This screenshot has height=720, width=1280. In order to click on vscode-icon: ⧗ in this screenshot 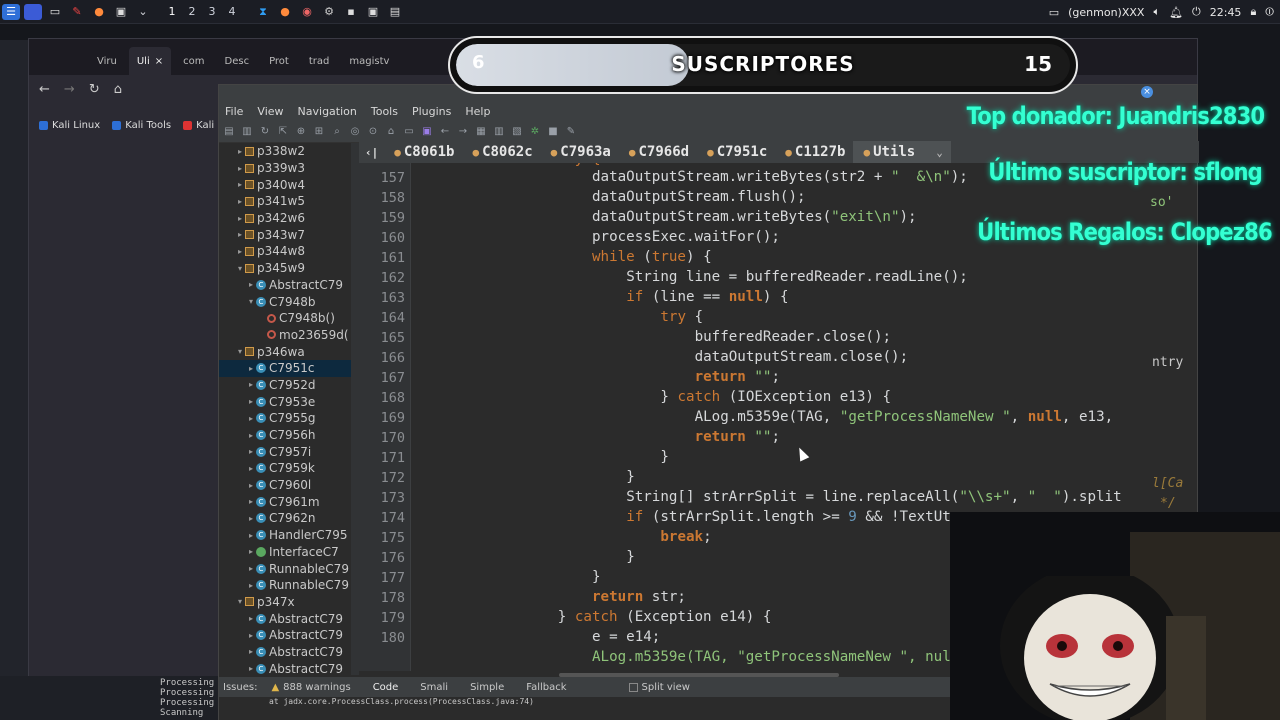, I will do `click(263, 12)`.